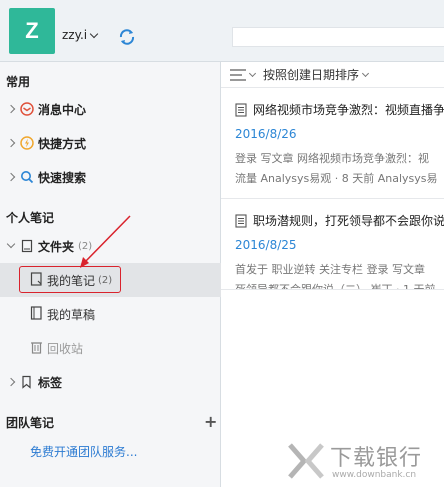 The height and width of the screenshot is (487, 444). I want to click on sidebar-item-label: 标签, so click(50, 382).